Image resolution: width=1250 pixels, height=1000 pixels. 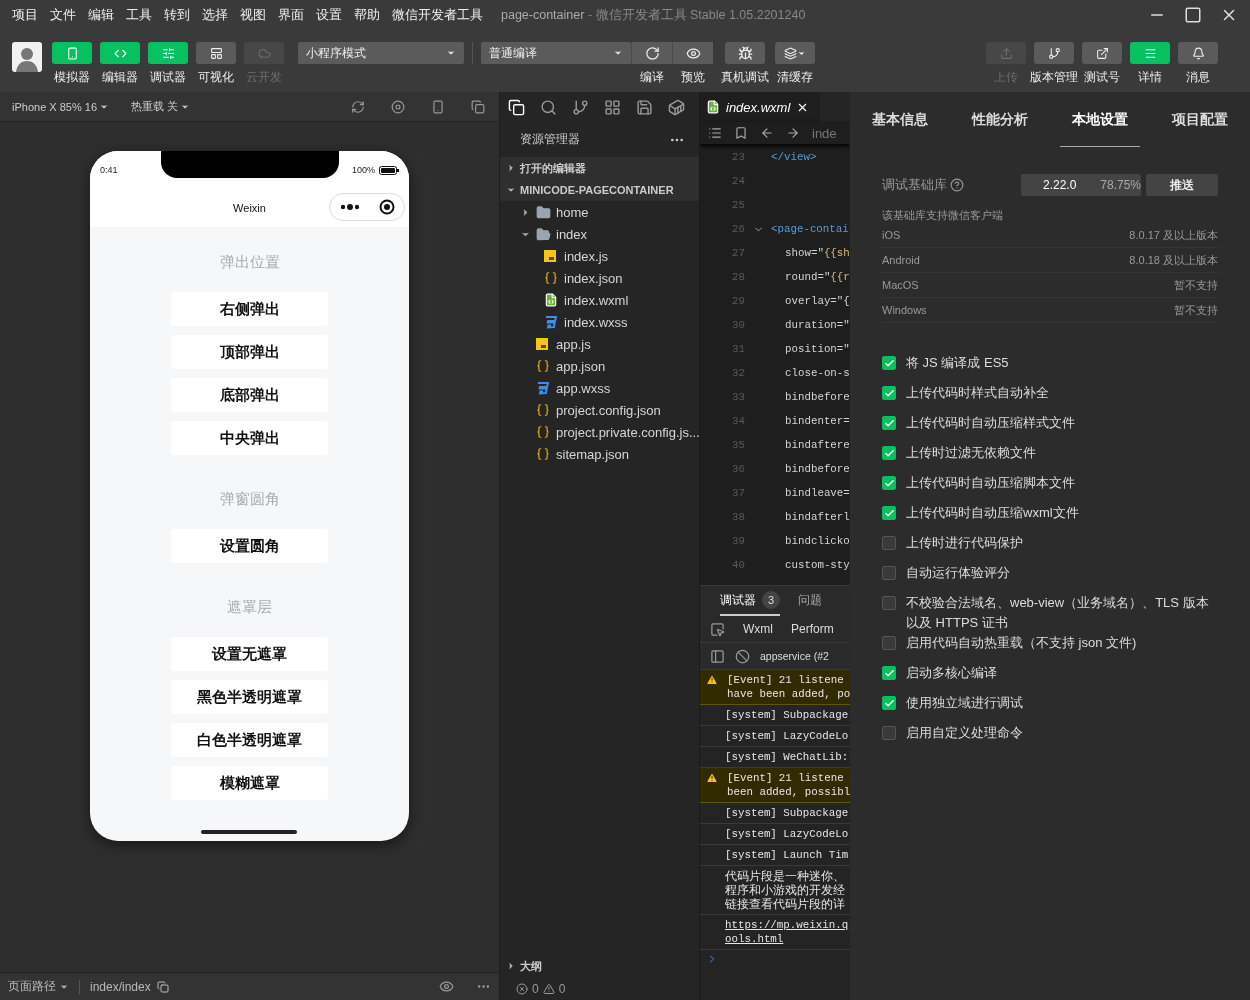 I want to click on demo-button: 设置圆角, so click(x=249, y=546).